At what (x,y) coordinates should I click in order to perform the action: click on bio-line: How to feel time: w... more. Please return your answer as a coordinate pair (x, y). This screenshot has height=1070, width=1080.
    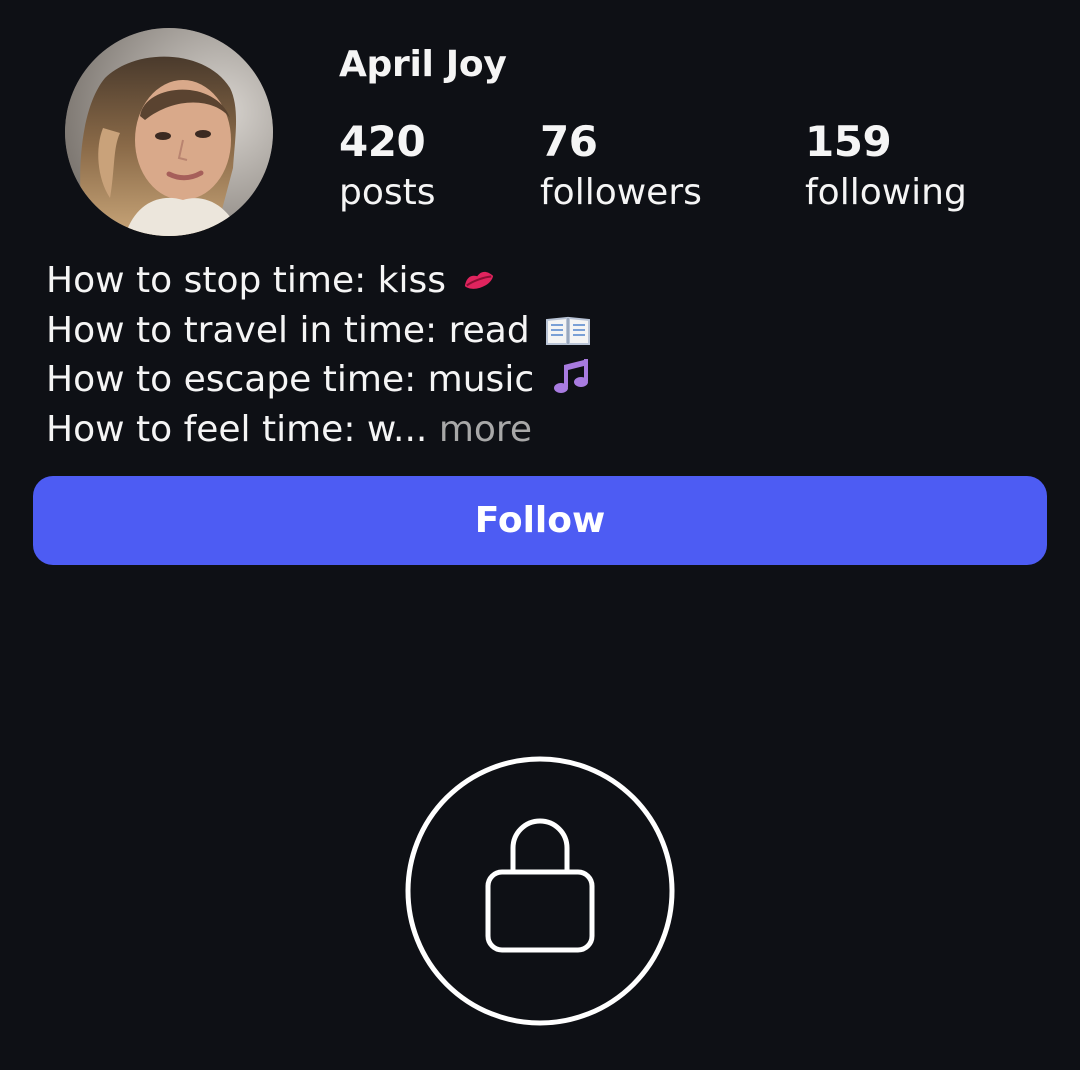
    Looking at the image, I should click on (320, 430).